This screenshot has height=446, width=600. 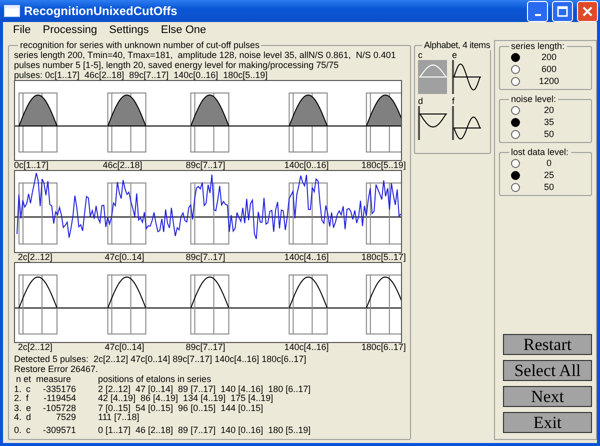 I want to click on pulse-label: 180c[6..17], so click(x=383, y=347).